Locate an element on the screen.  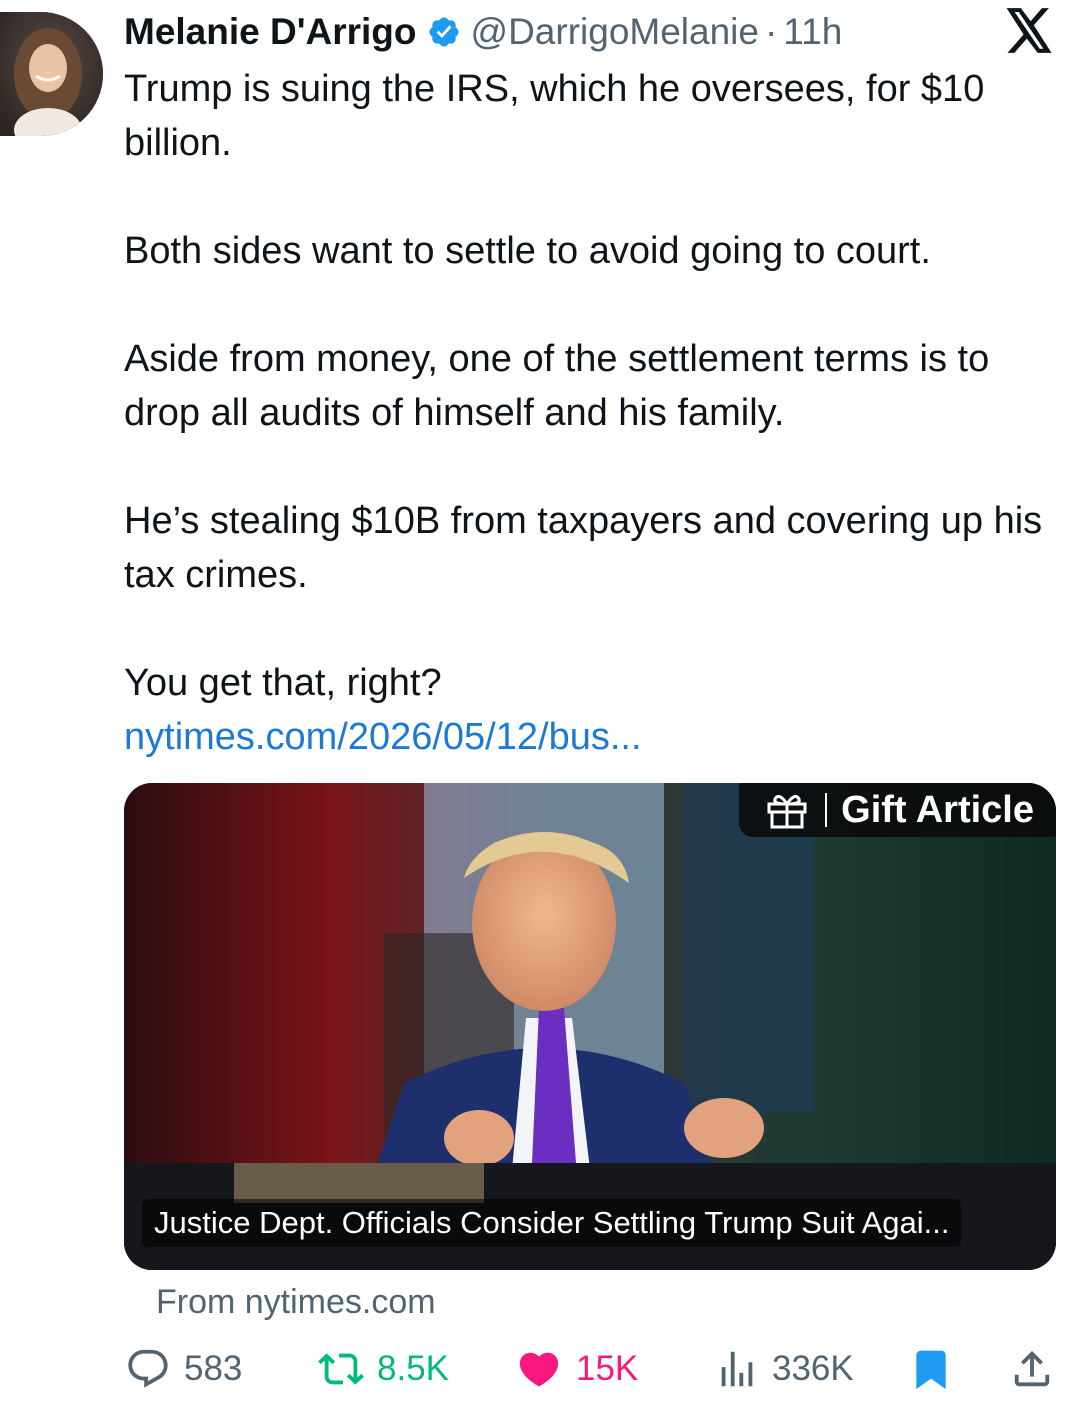
bookmark-button is located at coordinates (931, 1369).